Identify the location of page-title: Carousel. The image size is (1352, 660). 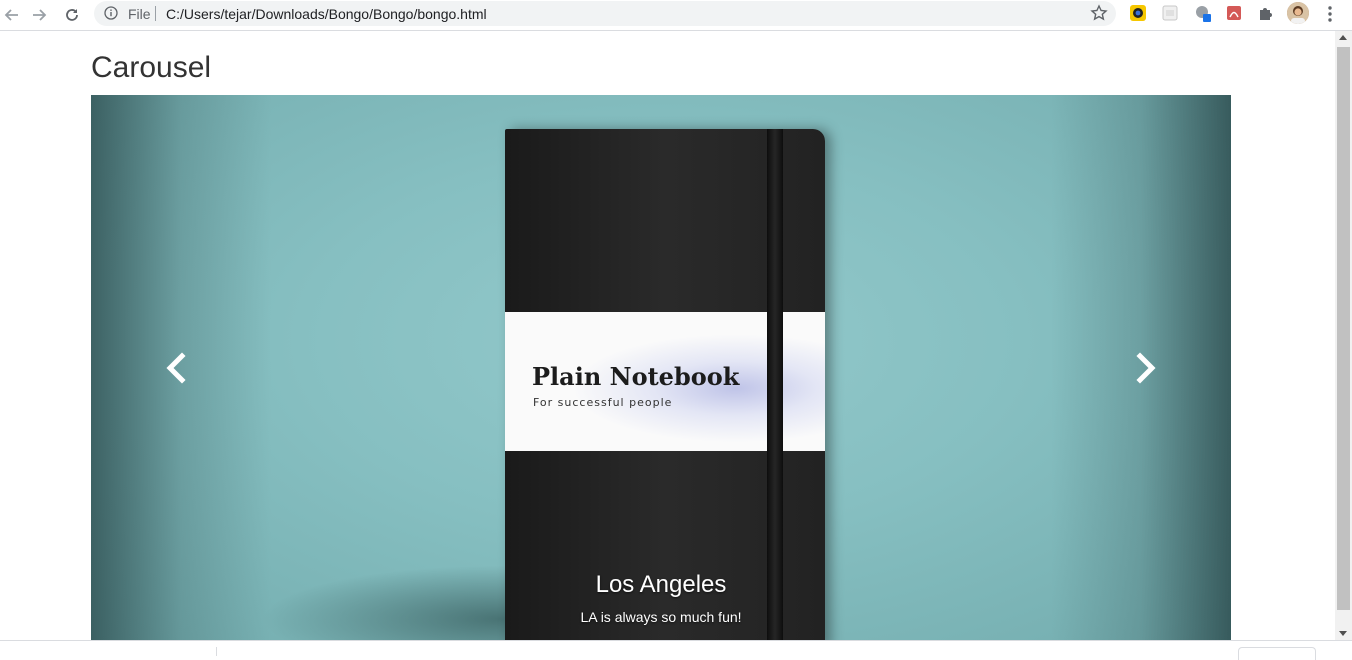
(151, 67).